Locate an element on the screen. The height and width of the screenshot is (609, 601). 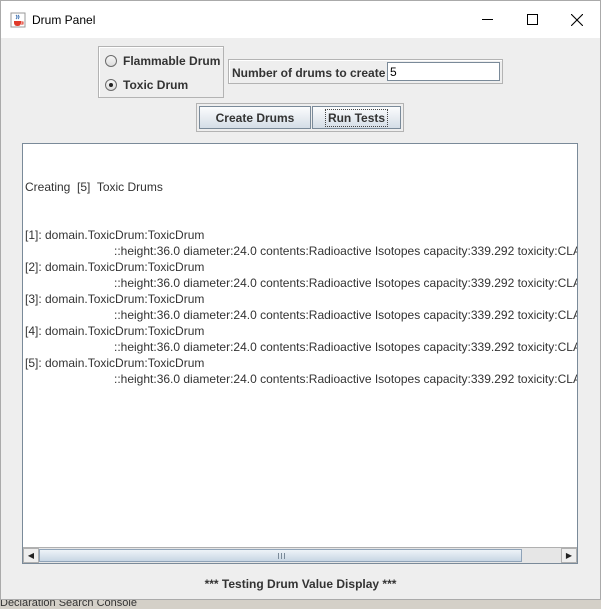
maximize-button is located at coordinates (532, 19).